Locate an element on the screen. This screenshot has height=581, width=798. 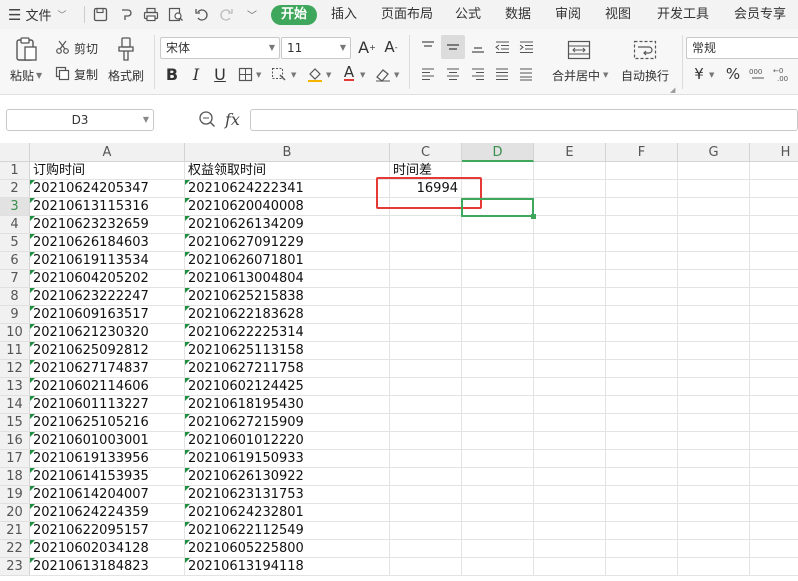
cell-a: 20210623232659 is located at coordinates (107, 225).